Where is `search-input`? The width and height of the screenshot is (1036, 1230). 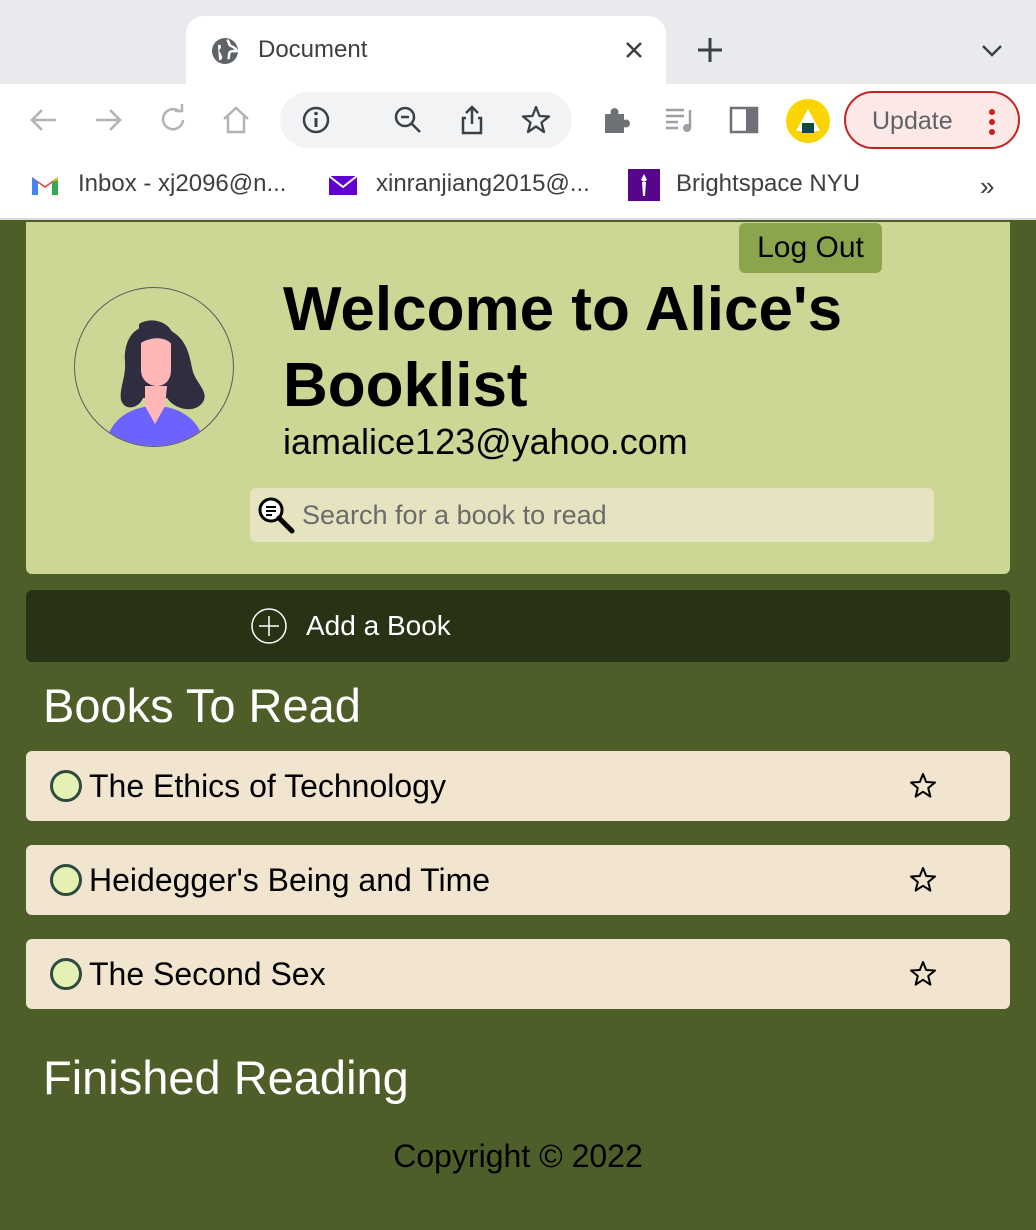
search-input is located at coordinates (612, 515).